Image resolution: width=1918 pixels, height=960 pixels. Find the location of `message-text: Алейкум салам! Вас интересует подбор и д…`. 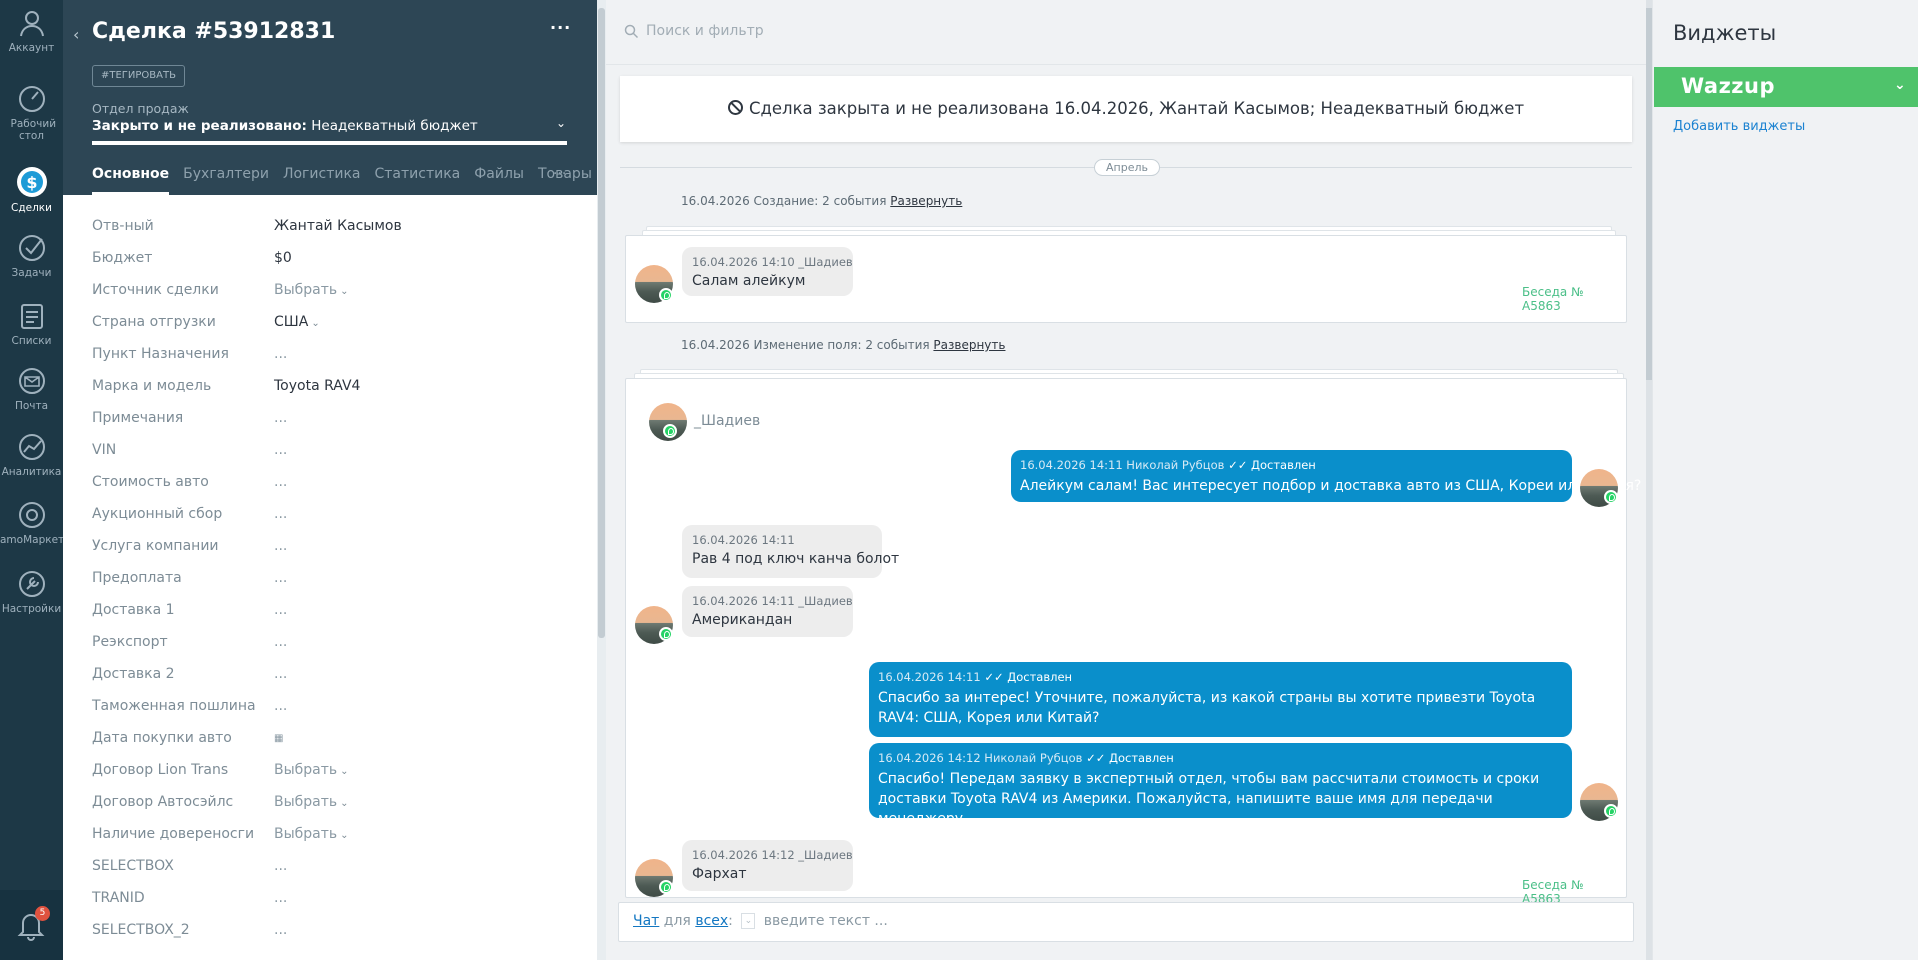

message-text: Алейкум салам! Вас интересует подбор и д… is located at coordinates (1331, 486).